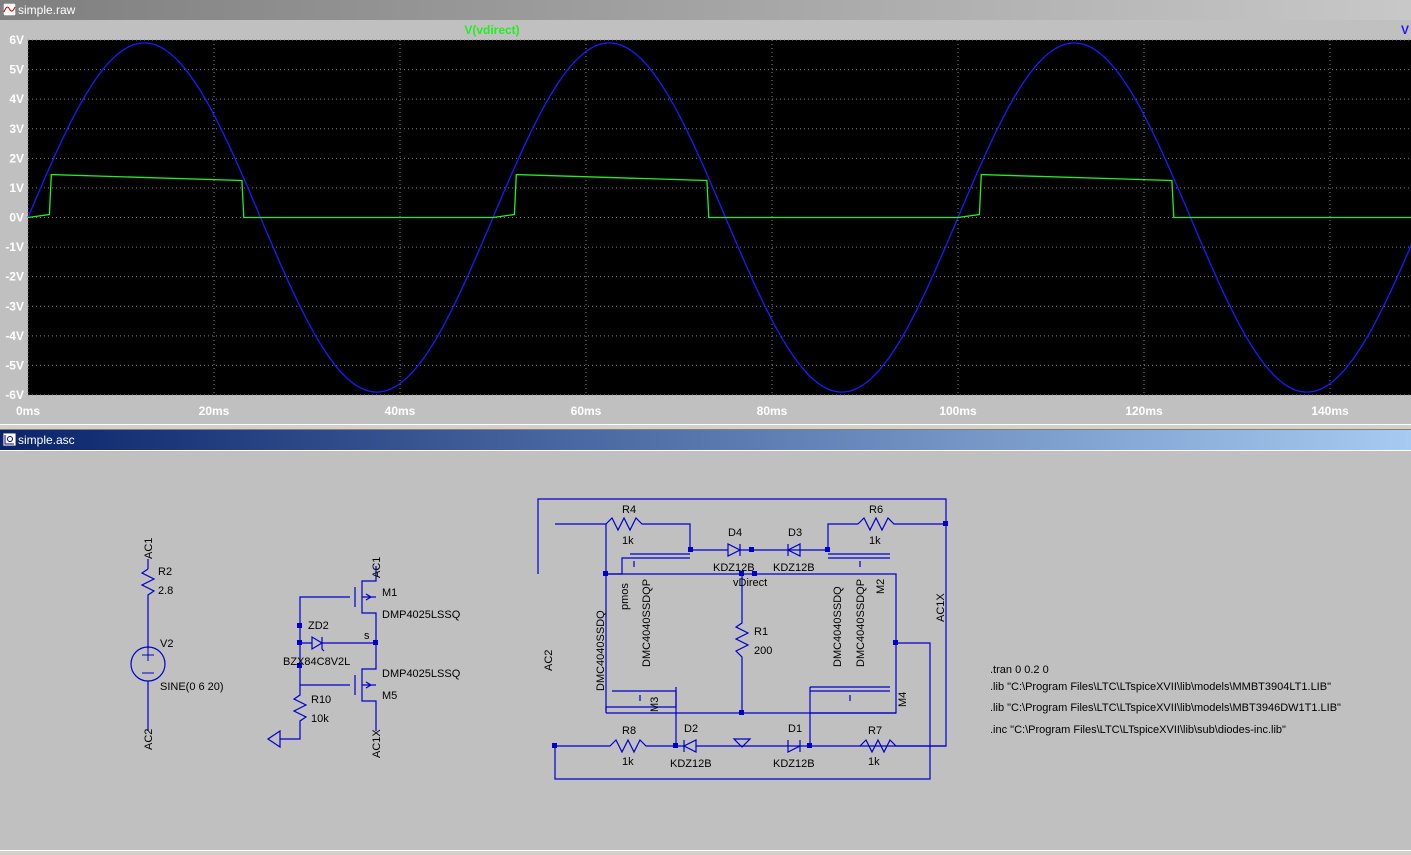 The width and height of the screenshot is (1411, 855). Describe the element at coordinates (316, 662) in the screenshot. I see `label-zd2-model: BZX84C8V2L` at that location.